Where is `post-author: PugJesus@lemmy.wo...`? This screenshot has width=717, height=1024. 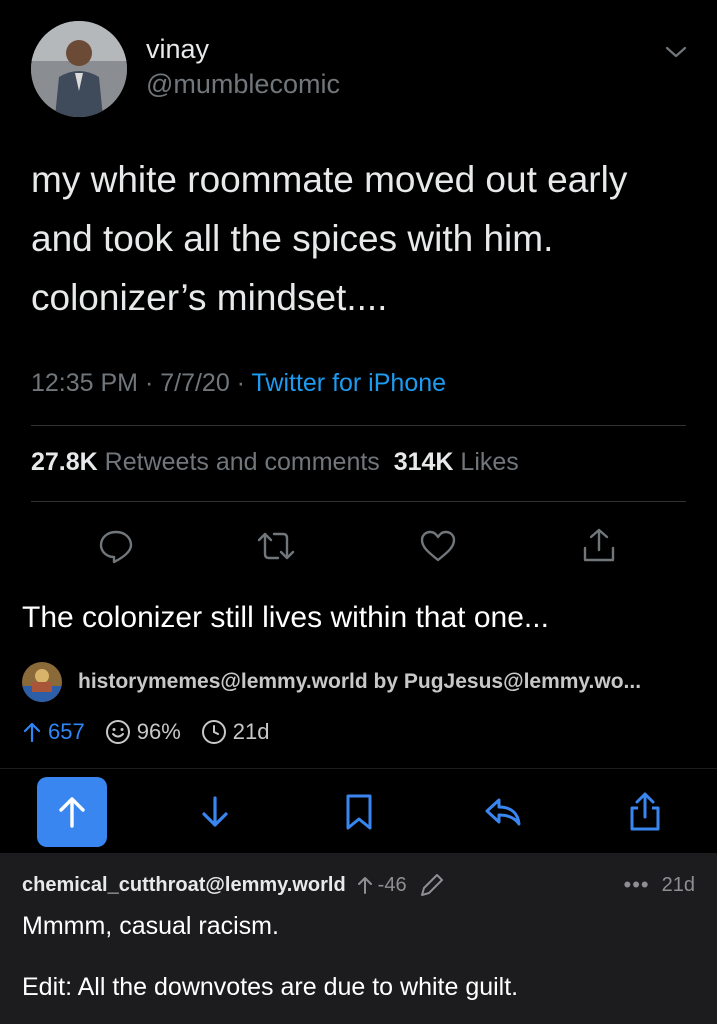 post-author: PugJesus@lemmy.wo... is located at coordinates (522, 681).